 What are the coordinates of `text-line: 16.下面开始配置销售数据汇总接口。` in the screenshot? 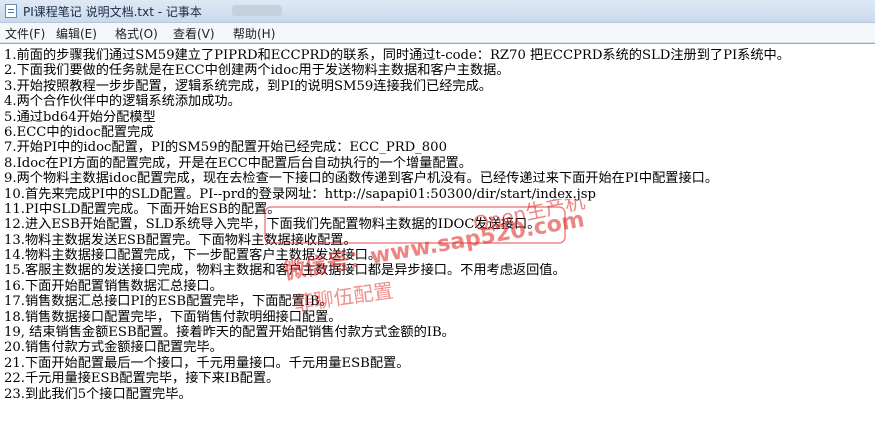 It's located at (113, 286).